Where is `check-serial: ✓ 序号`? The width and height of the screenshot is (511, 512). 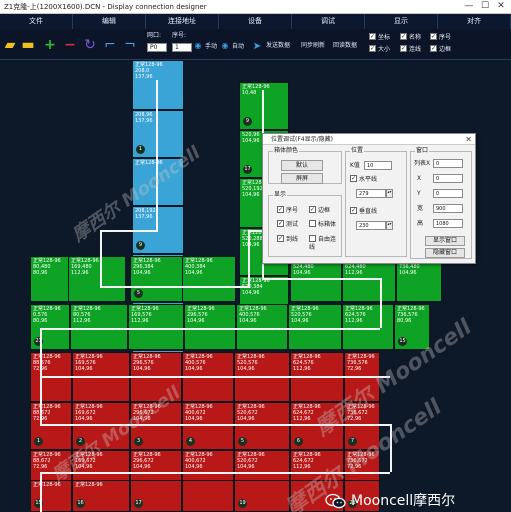 check-serial: ✓ 序号 is located at coordinates (440, 37).